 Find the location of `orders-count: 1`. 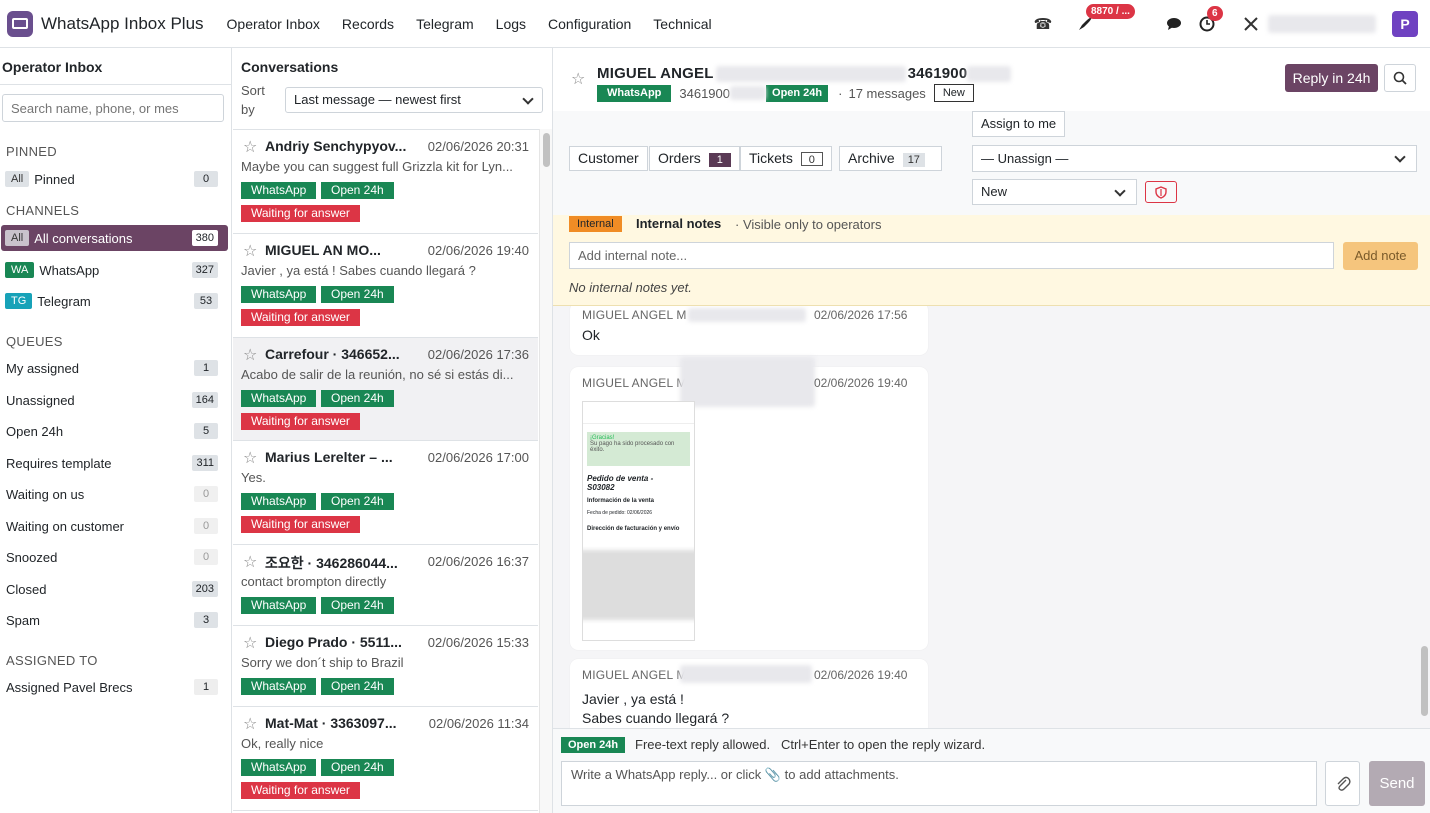

orders-count: 1 is located at coordinates (719, 160).